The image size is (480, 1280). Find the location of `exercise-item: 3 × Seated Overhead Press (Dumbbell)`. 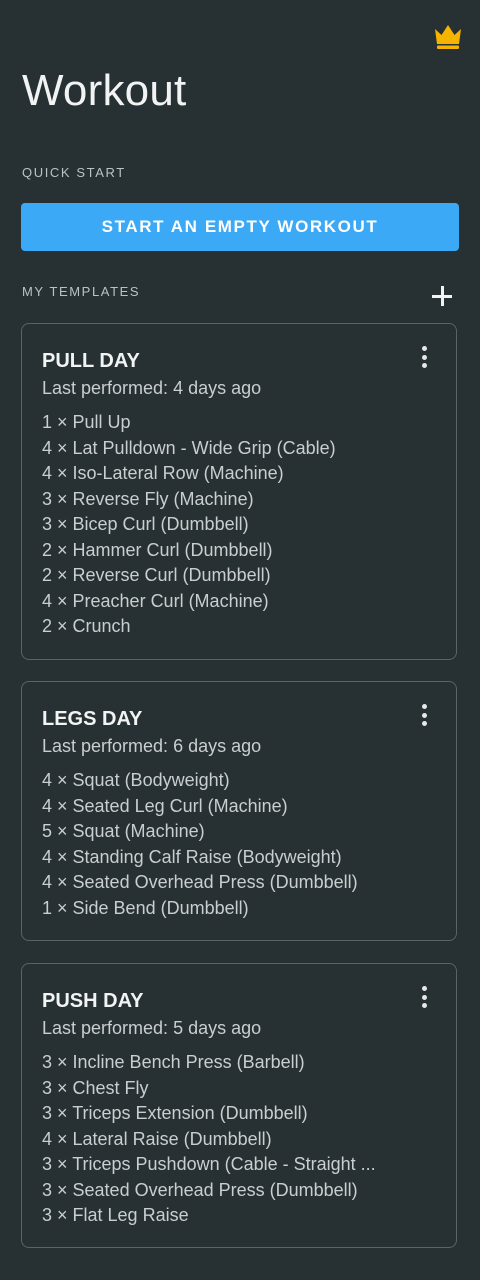

exercise-item: 3 × Seated Overhead Press (Dumbbell) is located at coordinates (200, 1189).